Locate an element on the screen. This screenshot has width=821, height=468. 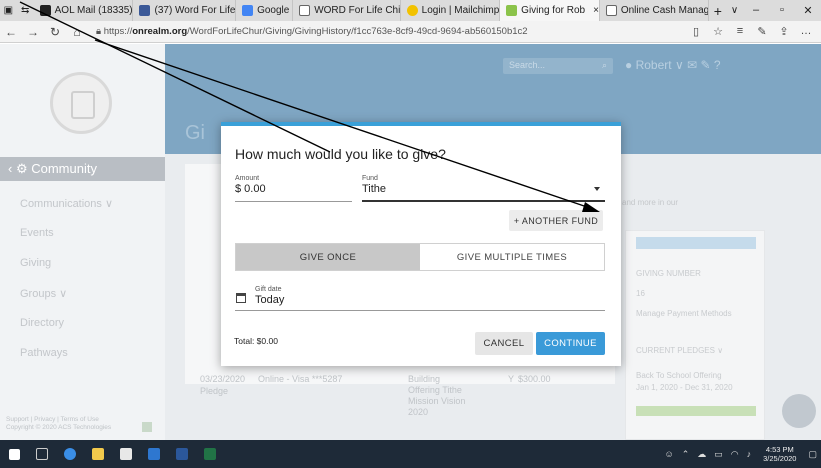
sidebar-item-communications: Communications ∨ is located at coordinates (66, 203).